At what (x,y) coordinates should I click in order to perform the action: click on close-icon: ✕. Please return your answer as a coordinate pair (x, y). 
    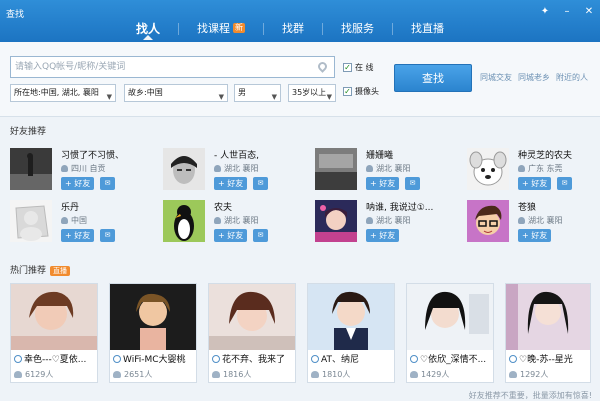
    Looking at the image, I should click on (589, 12).